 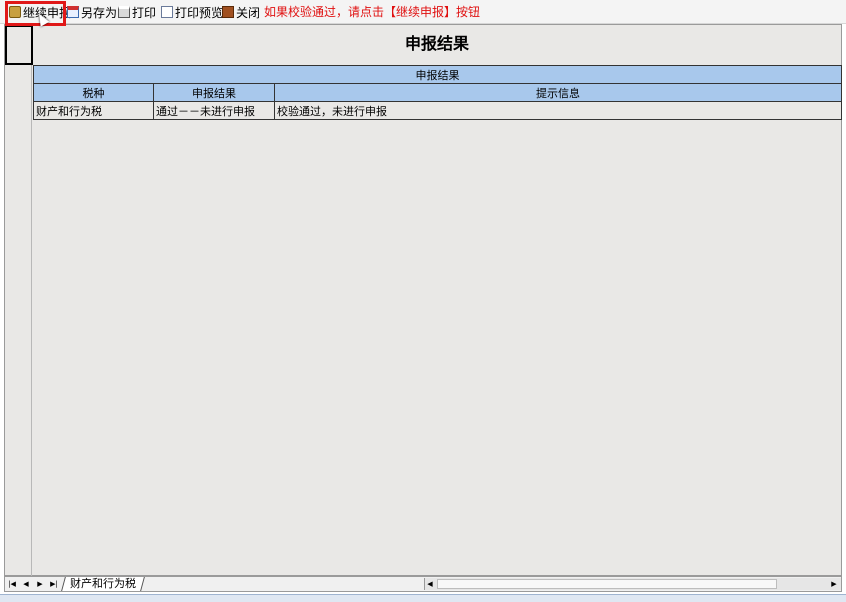 I want to click on table-row: 财产和行为税 通过－－未进行申报 校验通过，未进行申报, so click(x=438, y=110).